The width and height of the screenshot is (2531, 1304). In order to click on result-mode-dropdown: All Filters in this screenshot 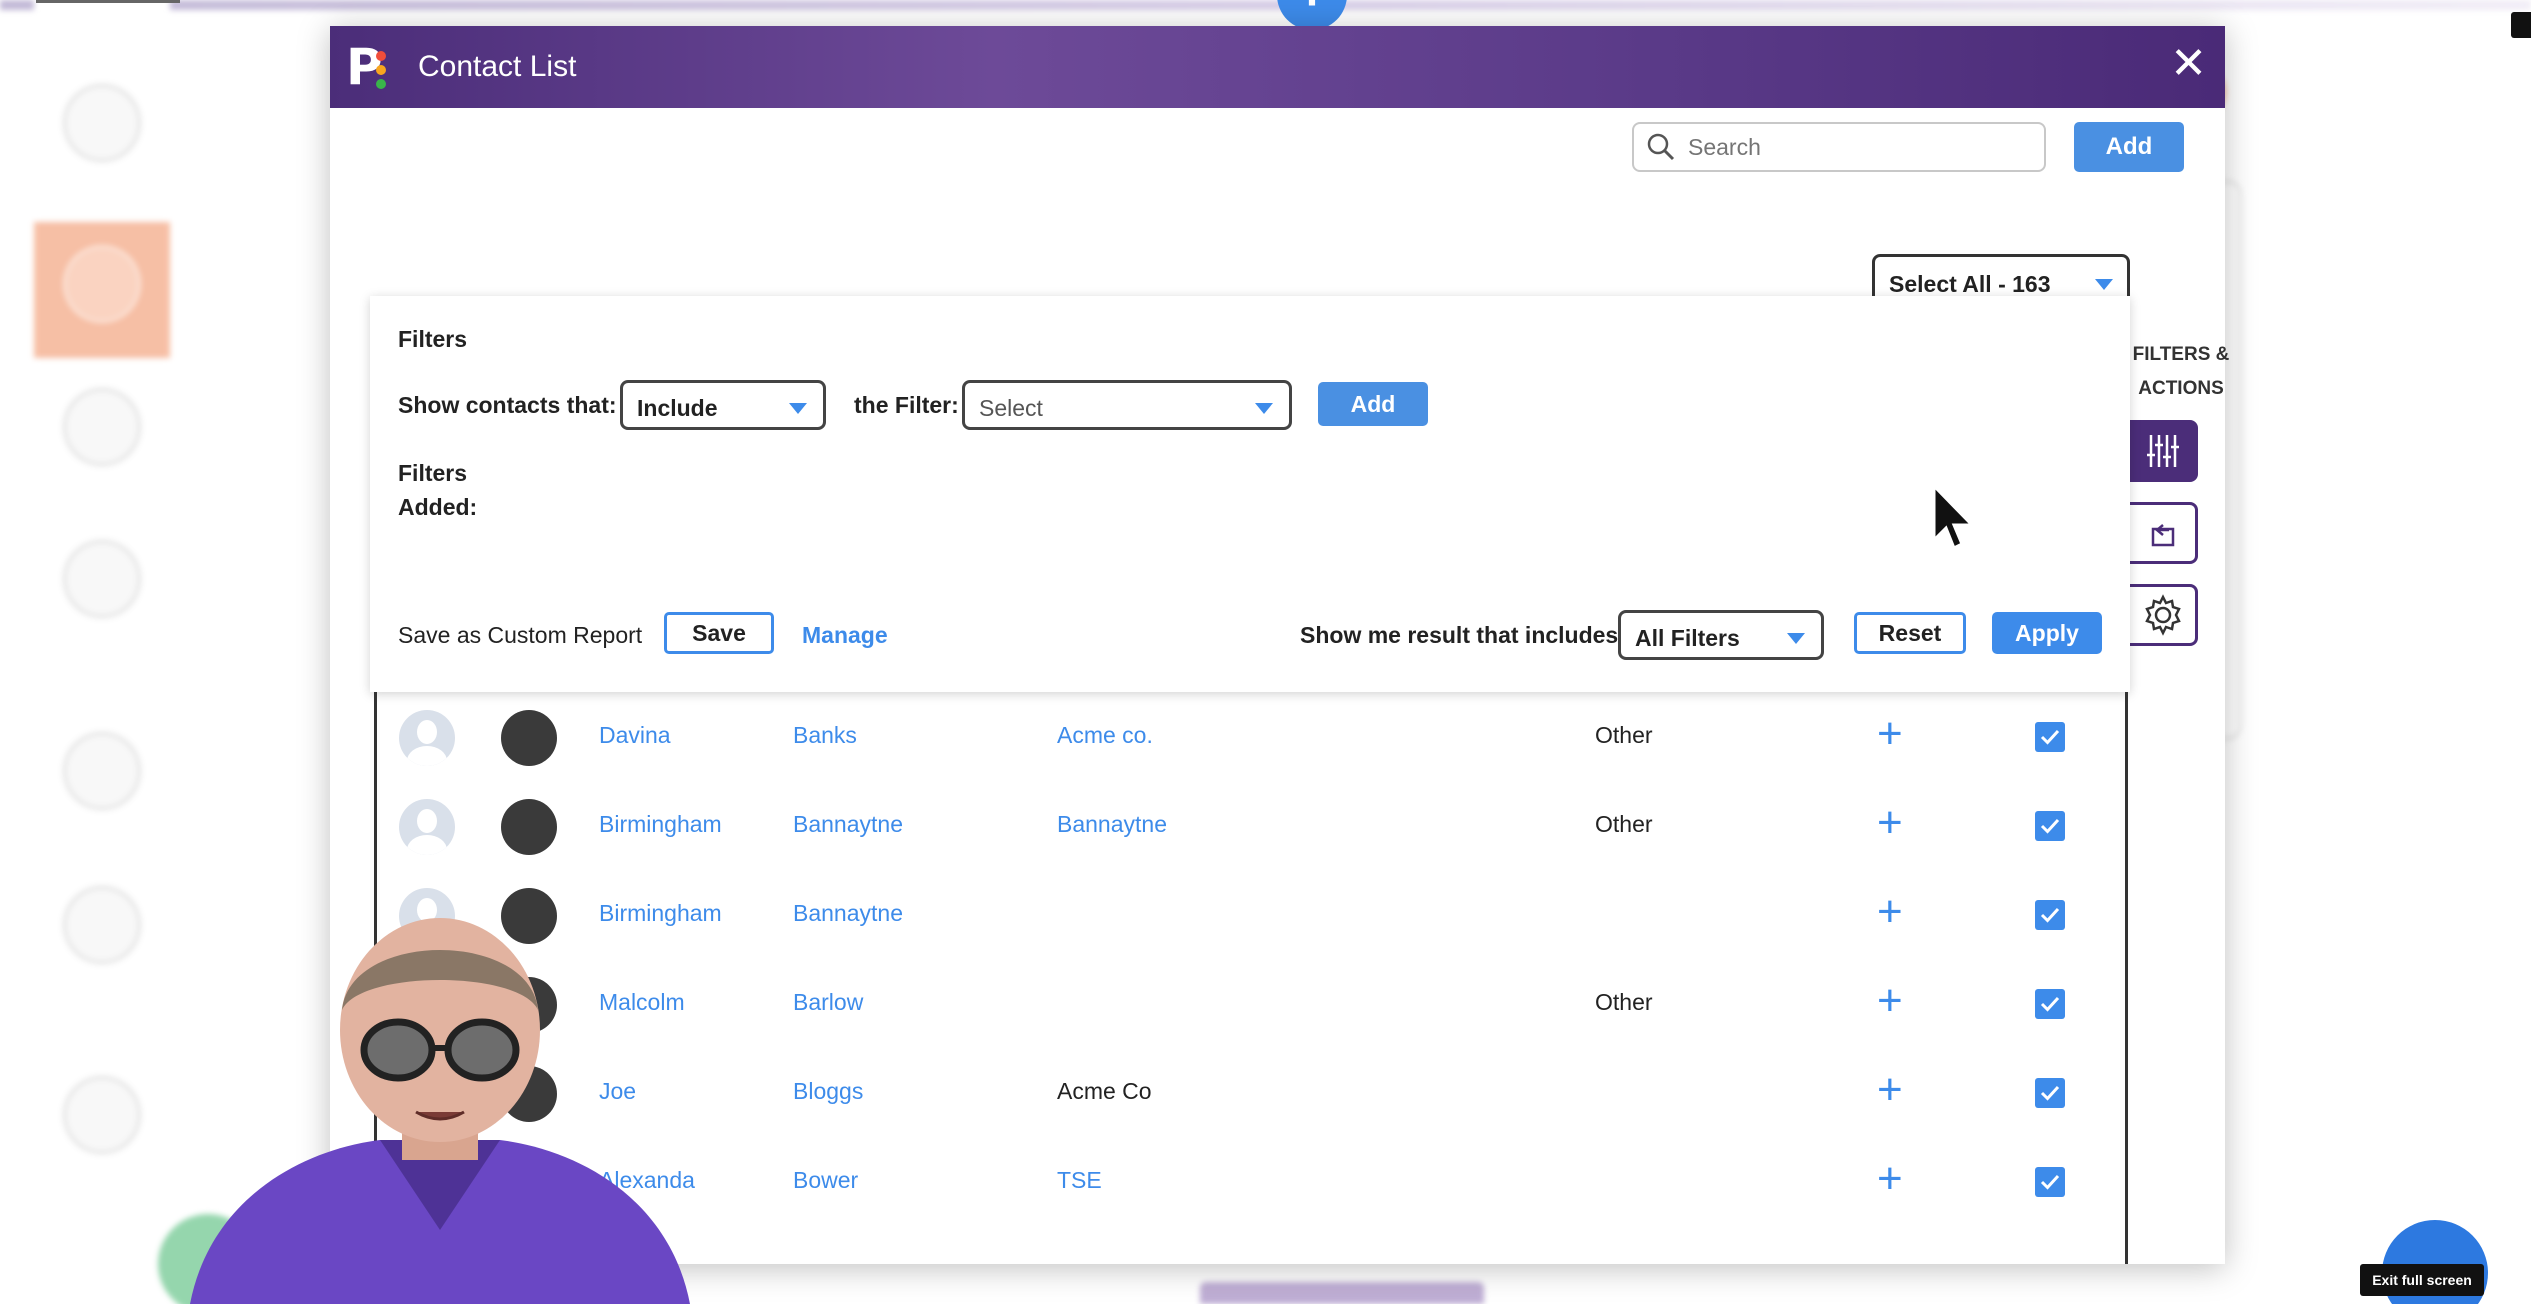, I will do `click(1721, 635)`.